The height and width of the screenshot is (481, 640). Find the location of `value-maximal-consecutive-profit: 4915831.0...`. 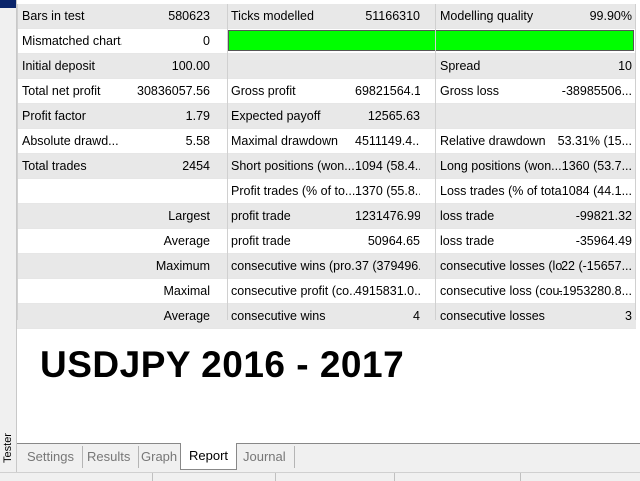

value-maximal-consecutive-profit: 4915831.0... is located at coordinates (387, 291).